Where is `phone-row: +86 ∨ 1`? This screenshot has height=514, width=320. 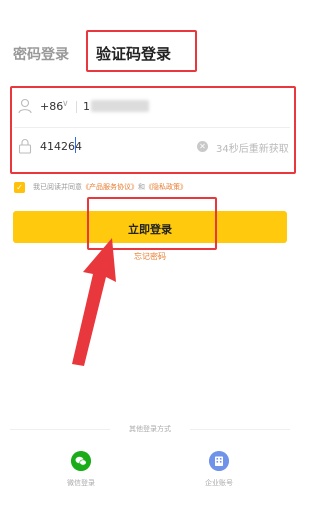 phone-row: +86 ∨ 1 is located at coordinates (153, 108).